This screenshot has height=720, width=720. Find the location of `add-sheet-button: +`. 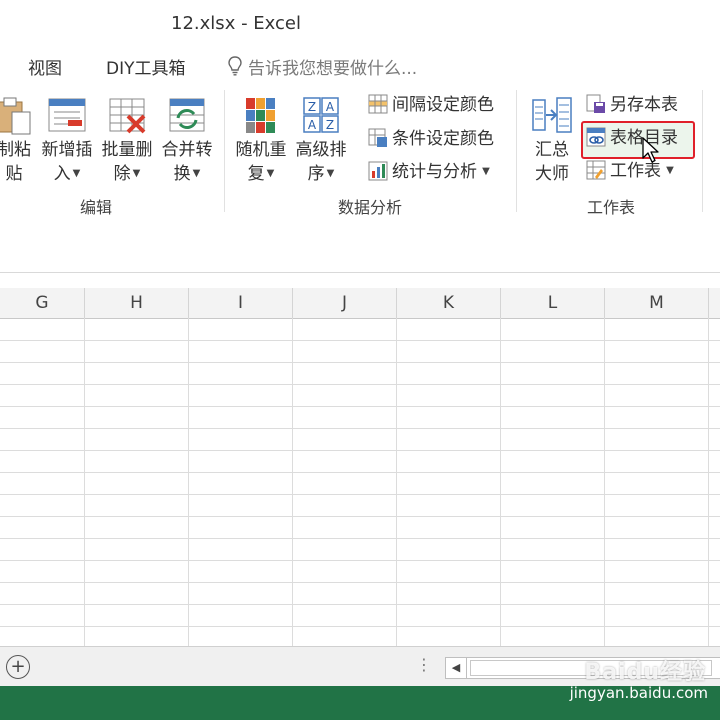

add-sheet-button: + is located at coordinates (18, 667).